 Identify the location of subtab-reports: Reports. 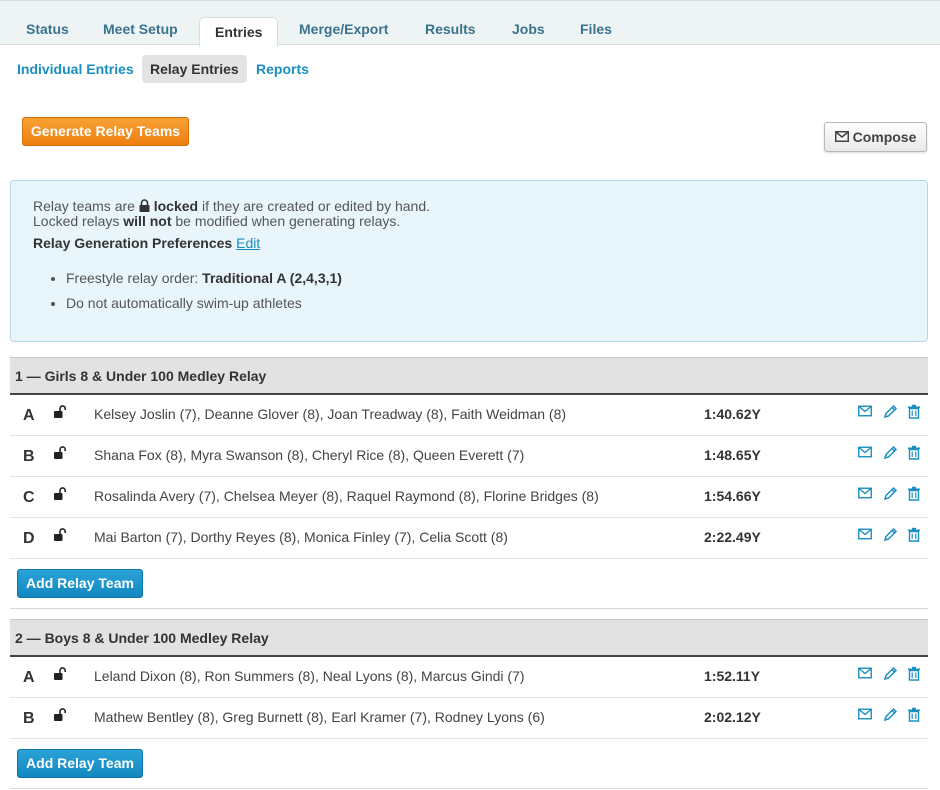
(282, 69).